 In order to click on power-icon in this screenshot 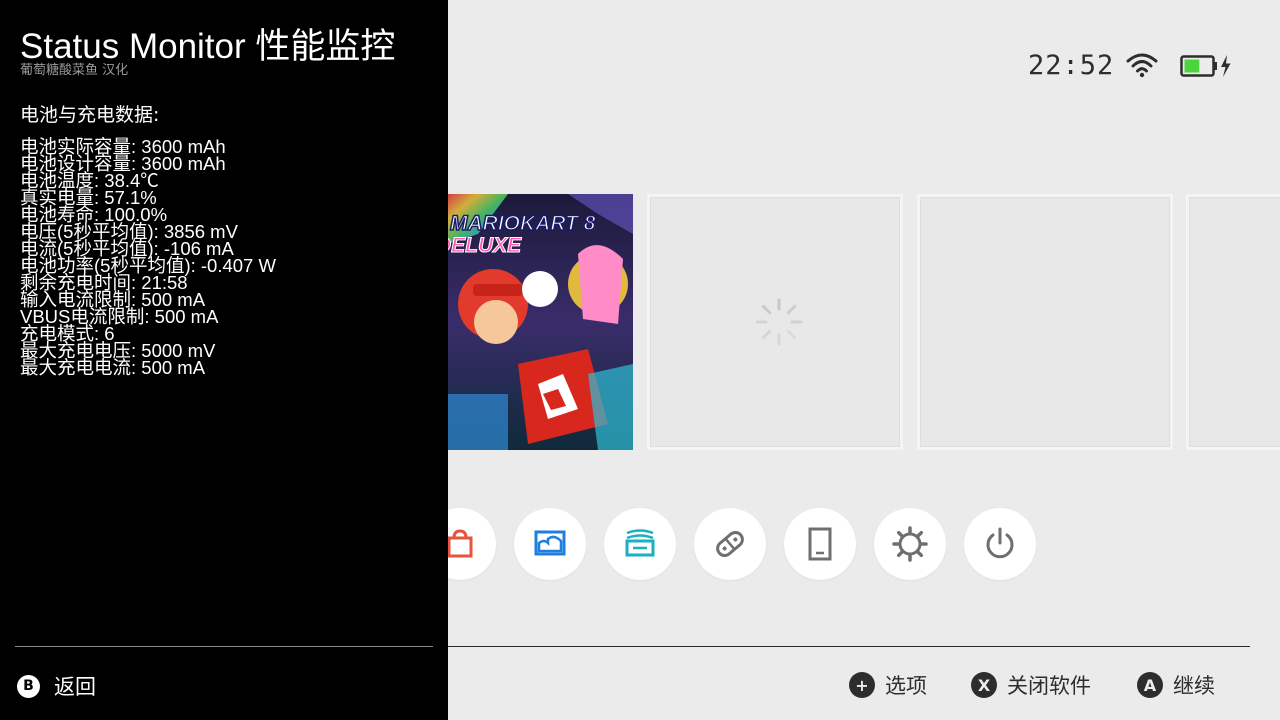, I will do `click(1000, 543)`.